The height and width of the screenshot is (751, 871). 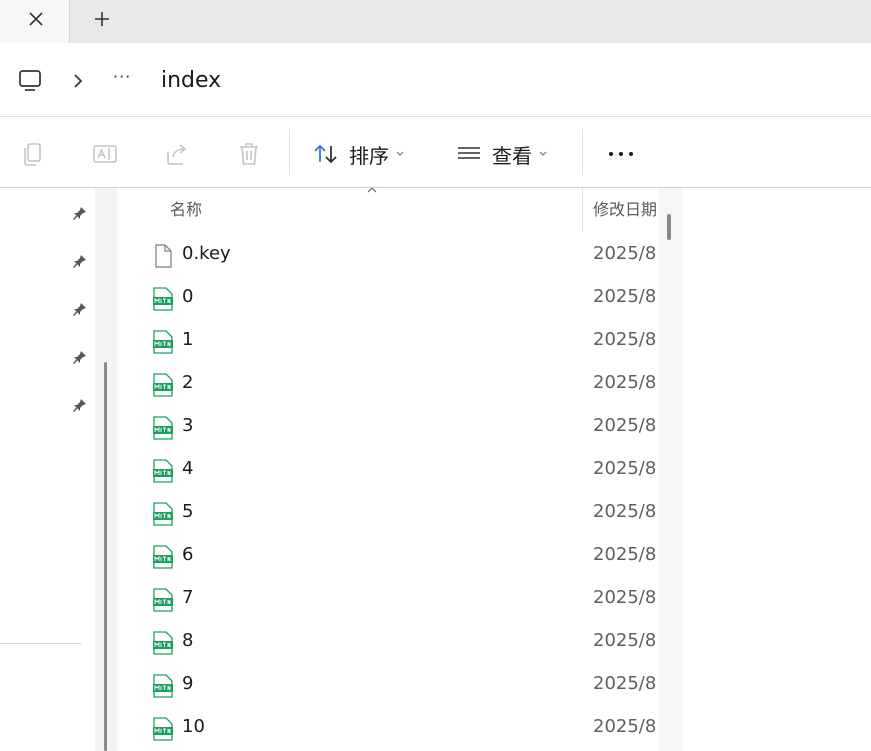 I want to click on file-name: 4, so click(x=188, y=468).